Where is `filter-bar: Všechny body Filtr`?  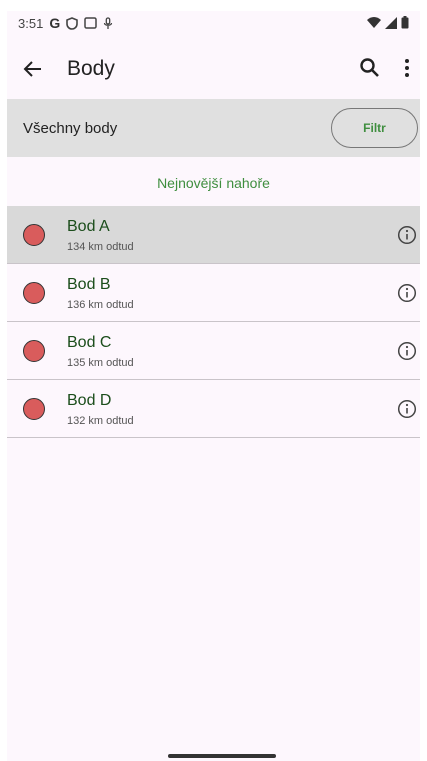
filter-bar: Všechny body Filtr is located at coordinates (213, 128).